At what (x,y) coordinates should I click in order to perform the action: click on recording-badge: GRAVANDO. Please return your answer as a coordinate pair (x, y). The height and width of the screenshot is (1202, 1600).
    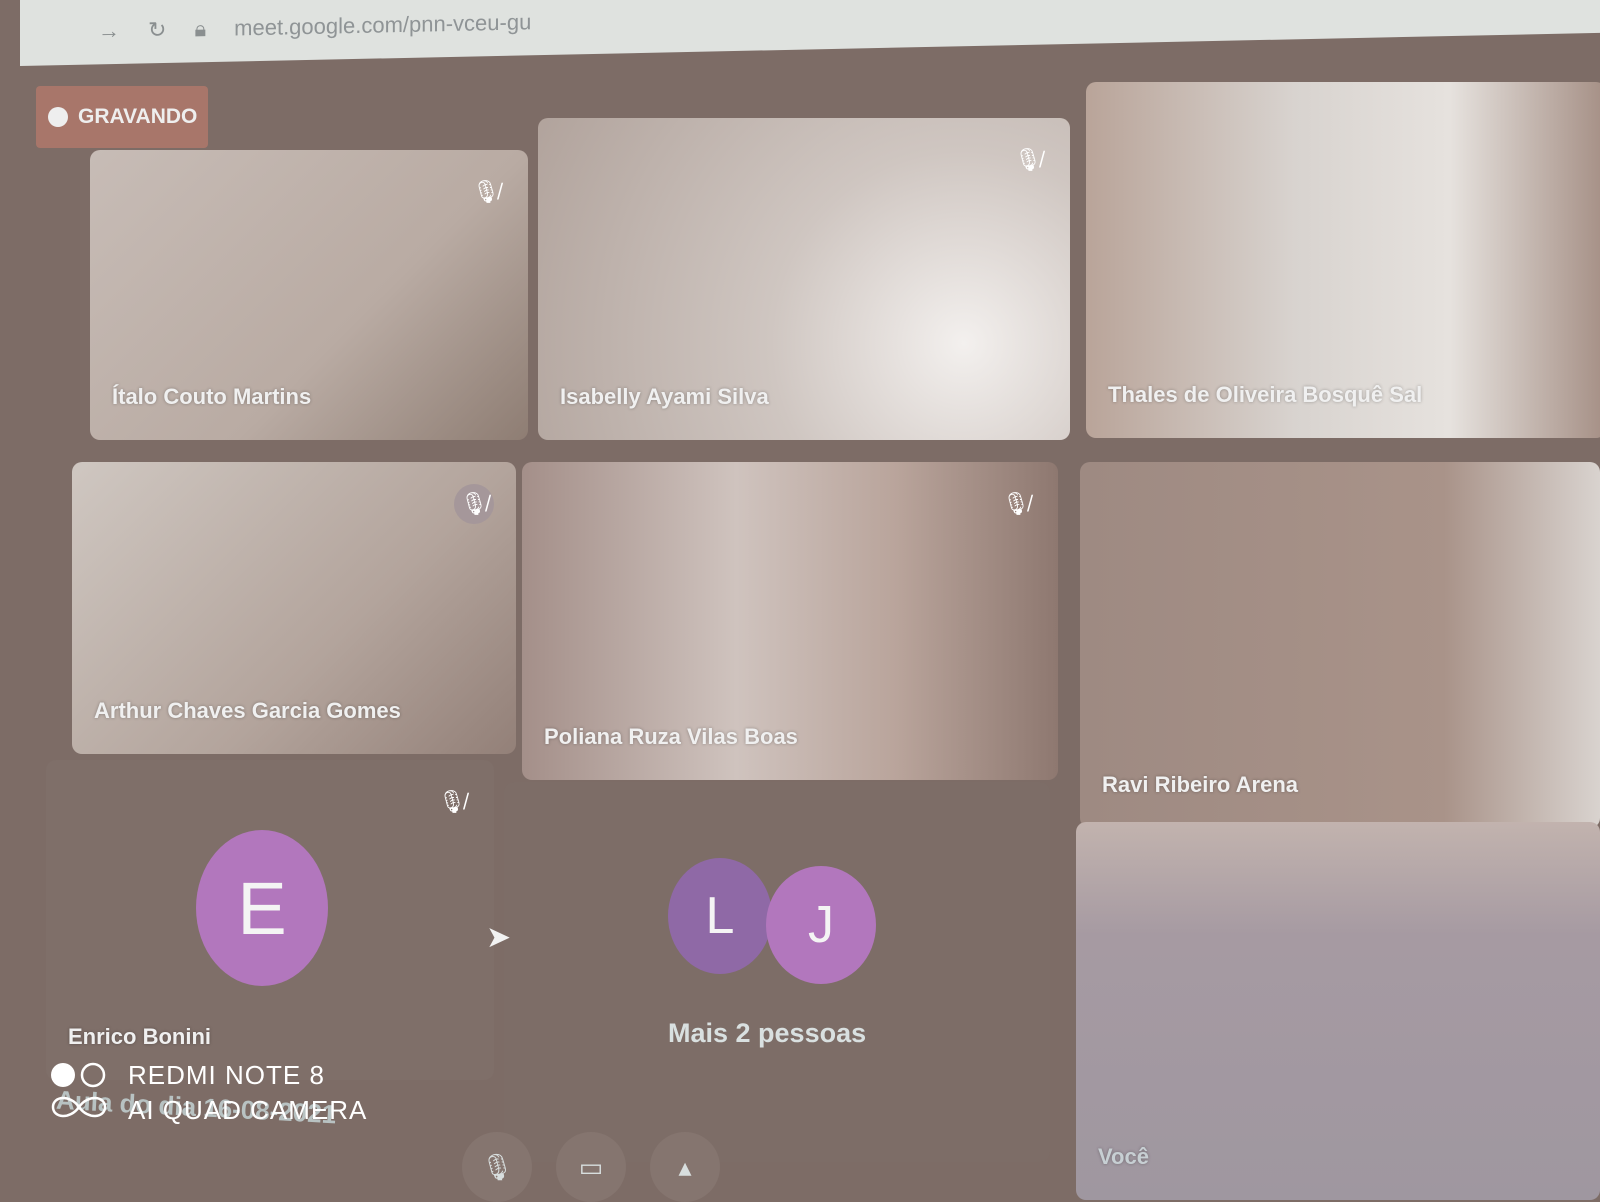
    Looking at the image, I should click on (122, 117).